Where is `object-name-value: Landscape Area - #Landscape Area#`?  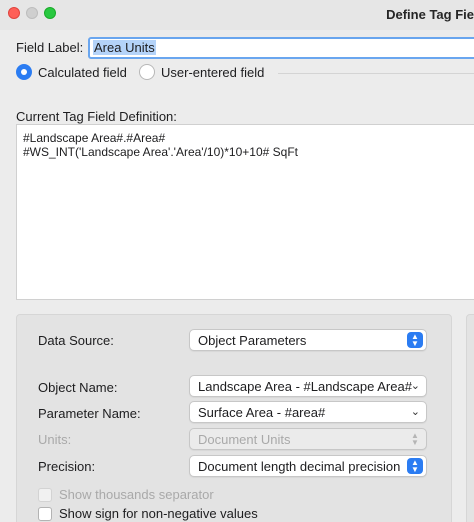 object-name-value: Landscape Area - #Landscape Area# is located at coordinates (305, 386).